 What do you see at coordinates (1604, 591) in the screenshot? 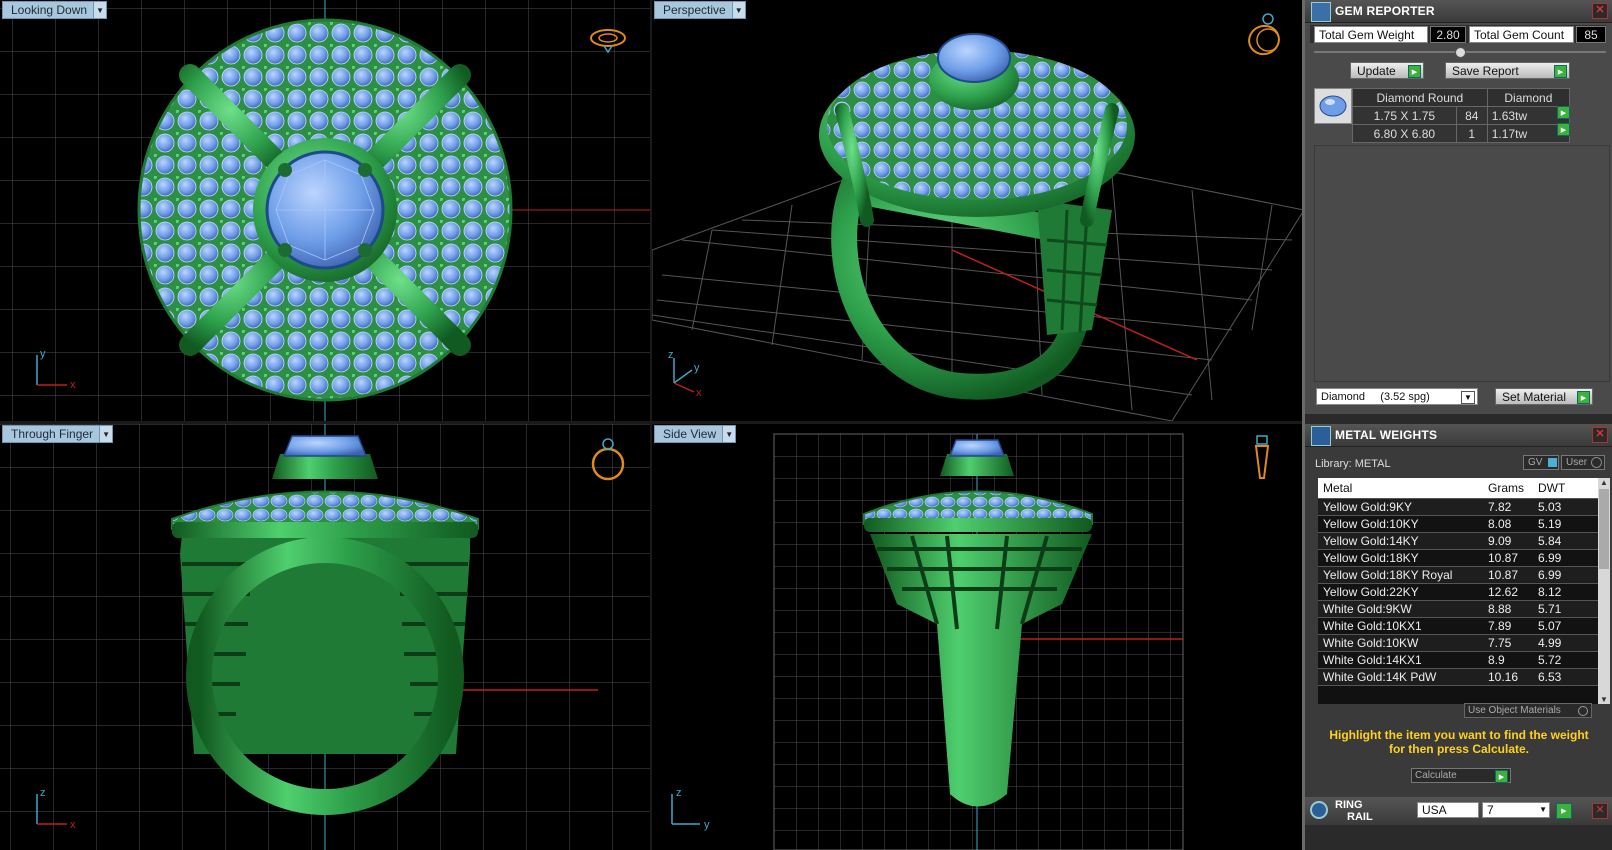
I see `metal-table-scrollbar: ▲ ▼` at bounding box center [1604, 591].